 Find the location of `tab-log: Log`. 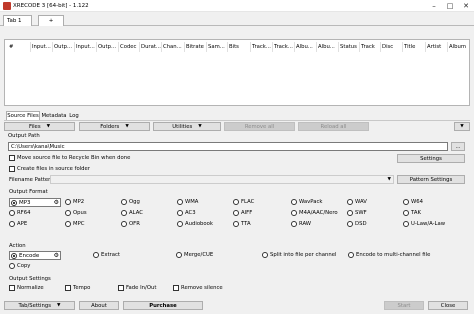

tab-log: Log is located at coordinates (74, 115).